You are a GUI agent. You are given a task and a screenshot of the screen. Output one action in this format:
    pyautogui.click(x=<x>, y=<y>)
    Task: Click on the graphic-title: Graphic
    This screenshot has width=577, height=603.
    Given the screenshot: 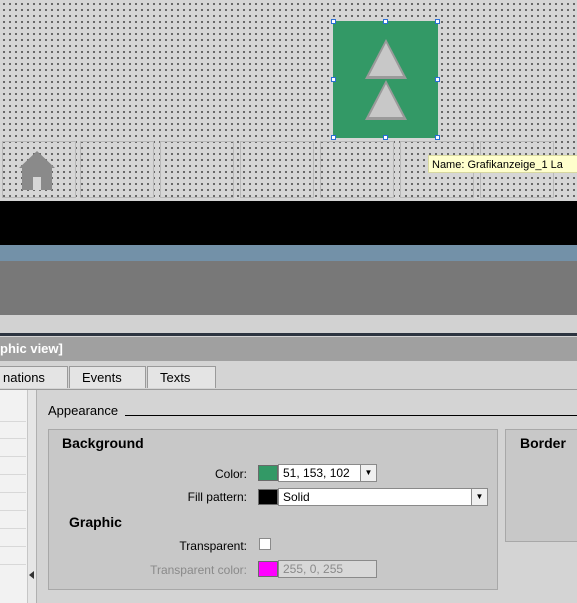 What is the action you would take?
    pyautogui.click(x=95, y=522)
    